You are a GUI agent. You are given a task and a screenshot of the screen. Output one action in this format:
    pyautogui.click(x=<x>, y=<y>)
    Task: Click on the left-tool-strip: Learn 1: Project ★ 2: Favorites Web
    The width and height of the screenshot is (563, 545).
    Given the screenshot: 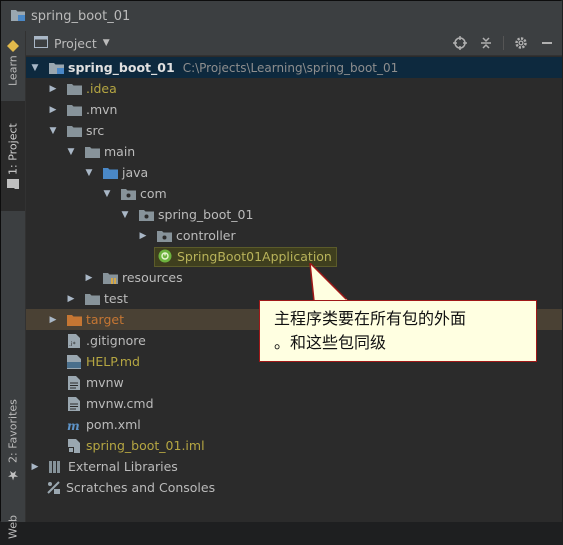 What is the action you would take?
    pyautogui.click(x=13, y=285)
    